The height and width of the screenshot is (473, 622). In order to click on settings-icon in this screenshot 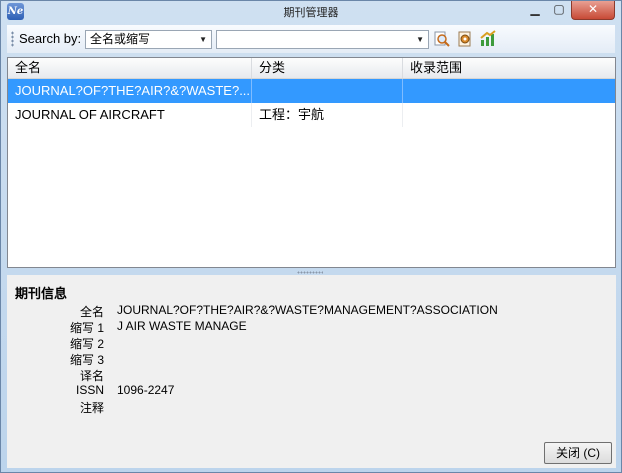, I will do `click(465, 39)`.